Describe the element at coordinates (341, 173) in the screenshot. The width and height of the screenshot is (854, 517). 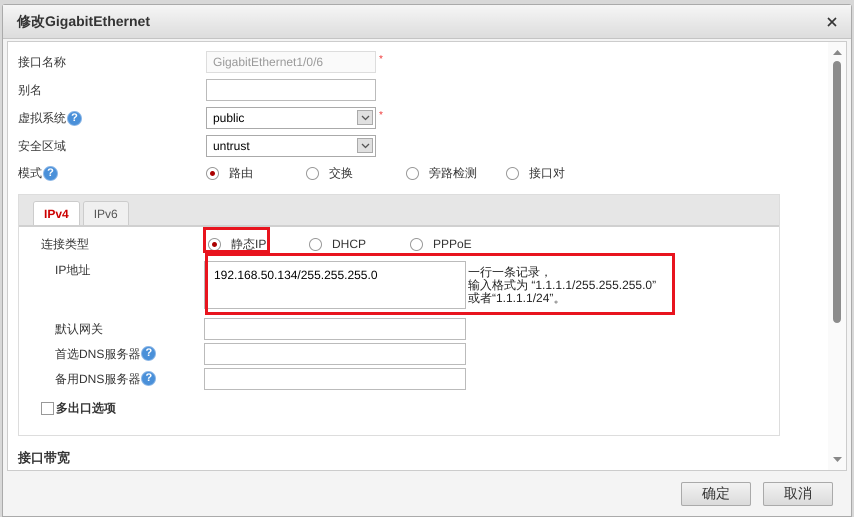
I see `radio-label: 交换` at that location.